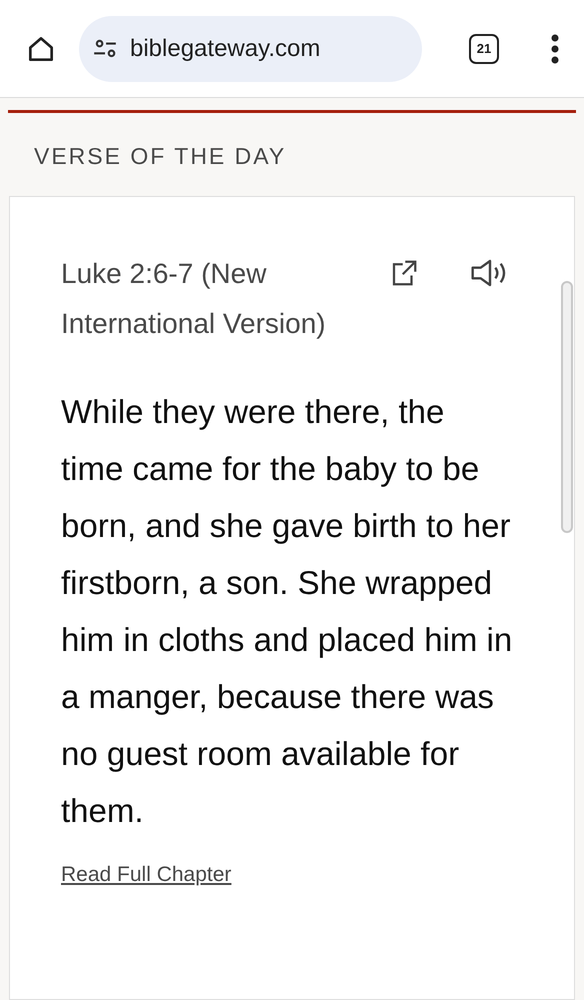 Image resolution: width=584 pixels, height=1000 pixels. Describe the element at coordinates (161, 156) in the screenshot. I see `section-title: VERSE OF THE DAY` at that location.